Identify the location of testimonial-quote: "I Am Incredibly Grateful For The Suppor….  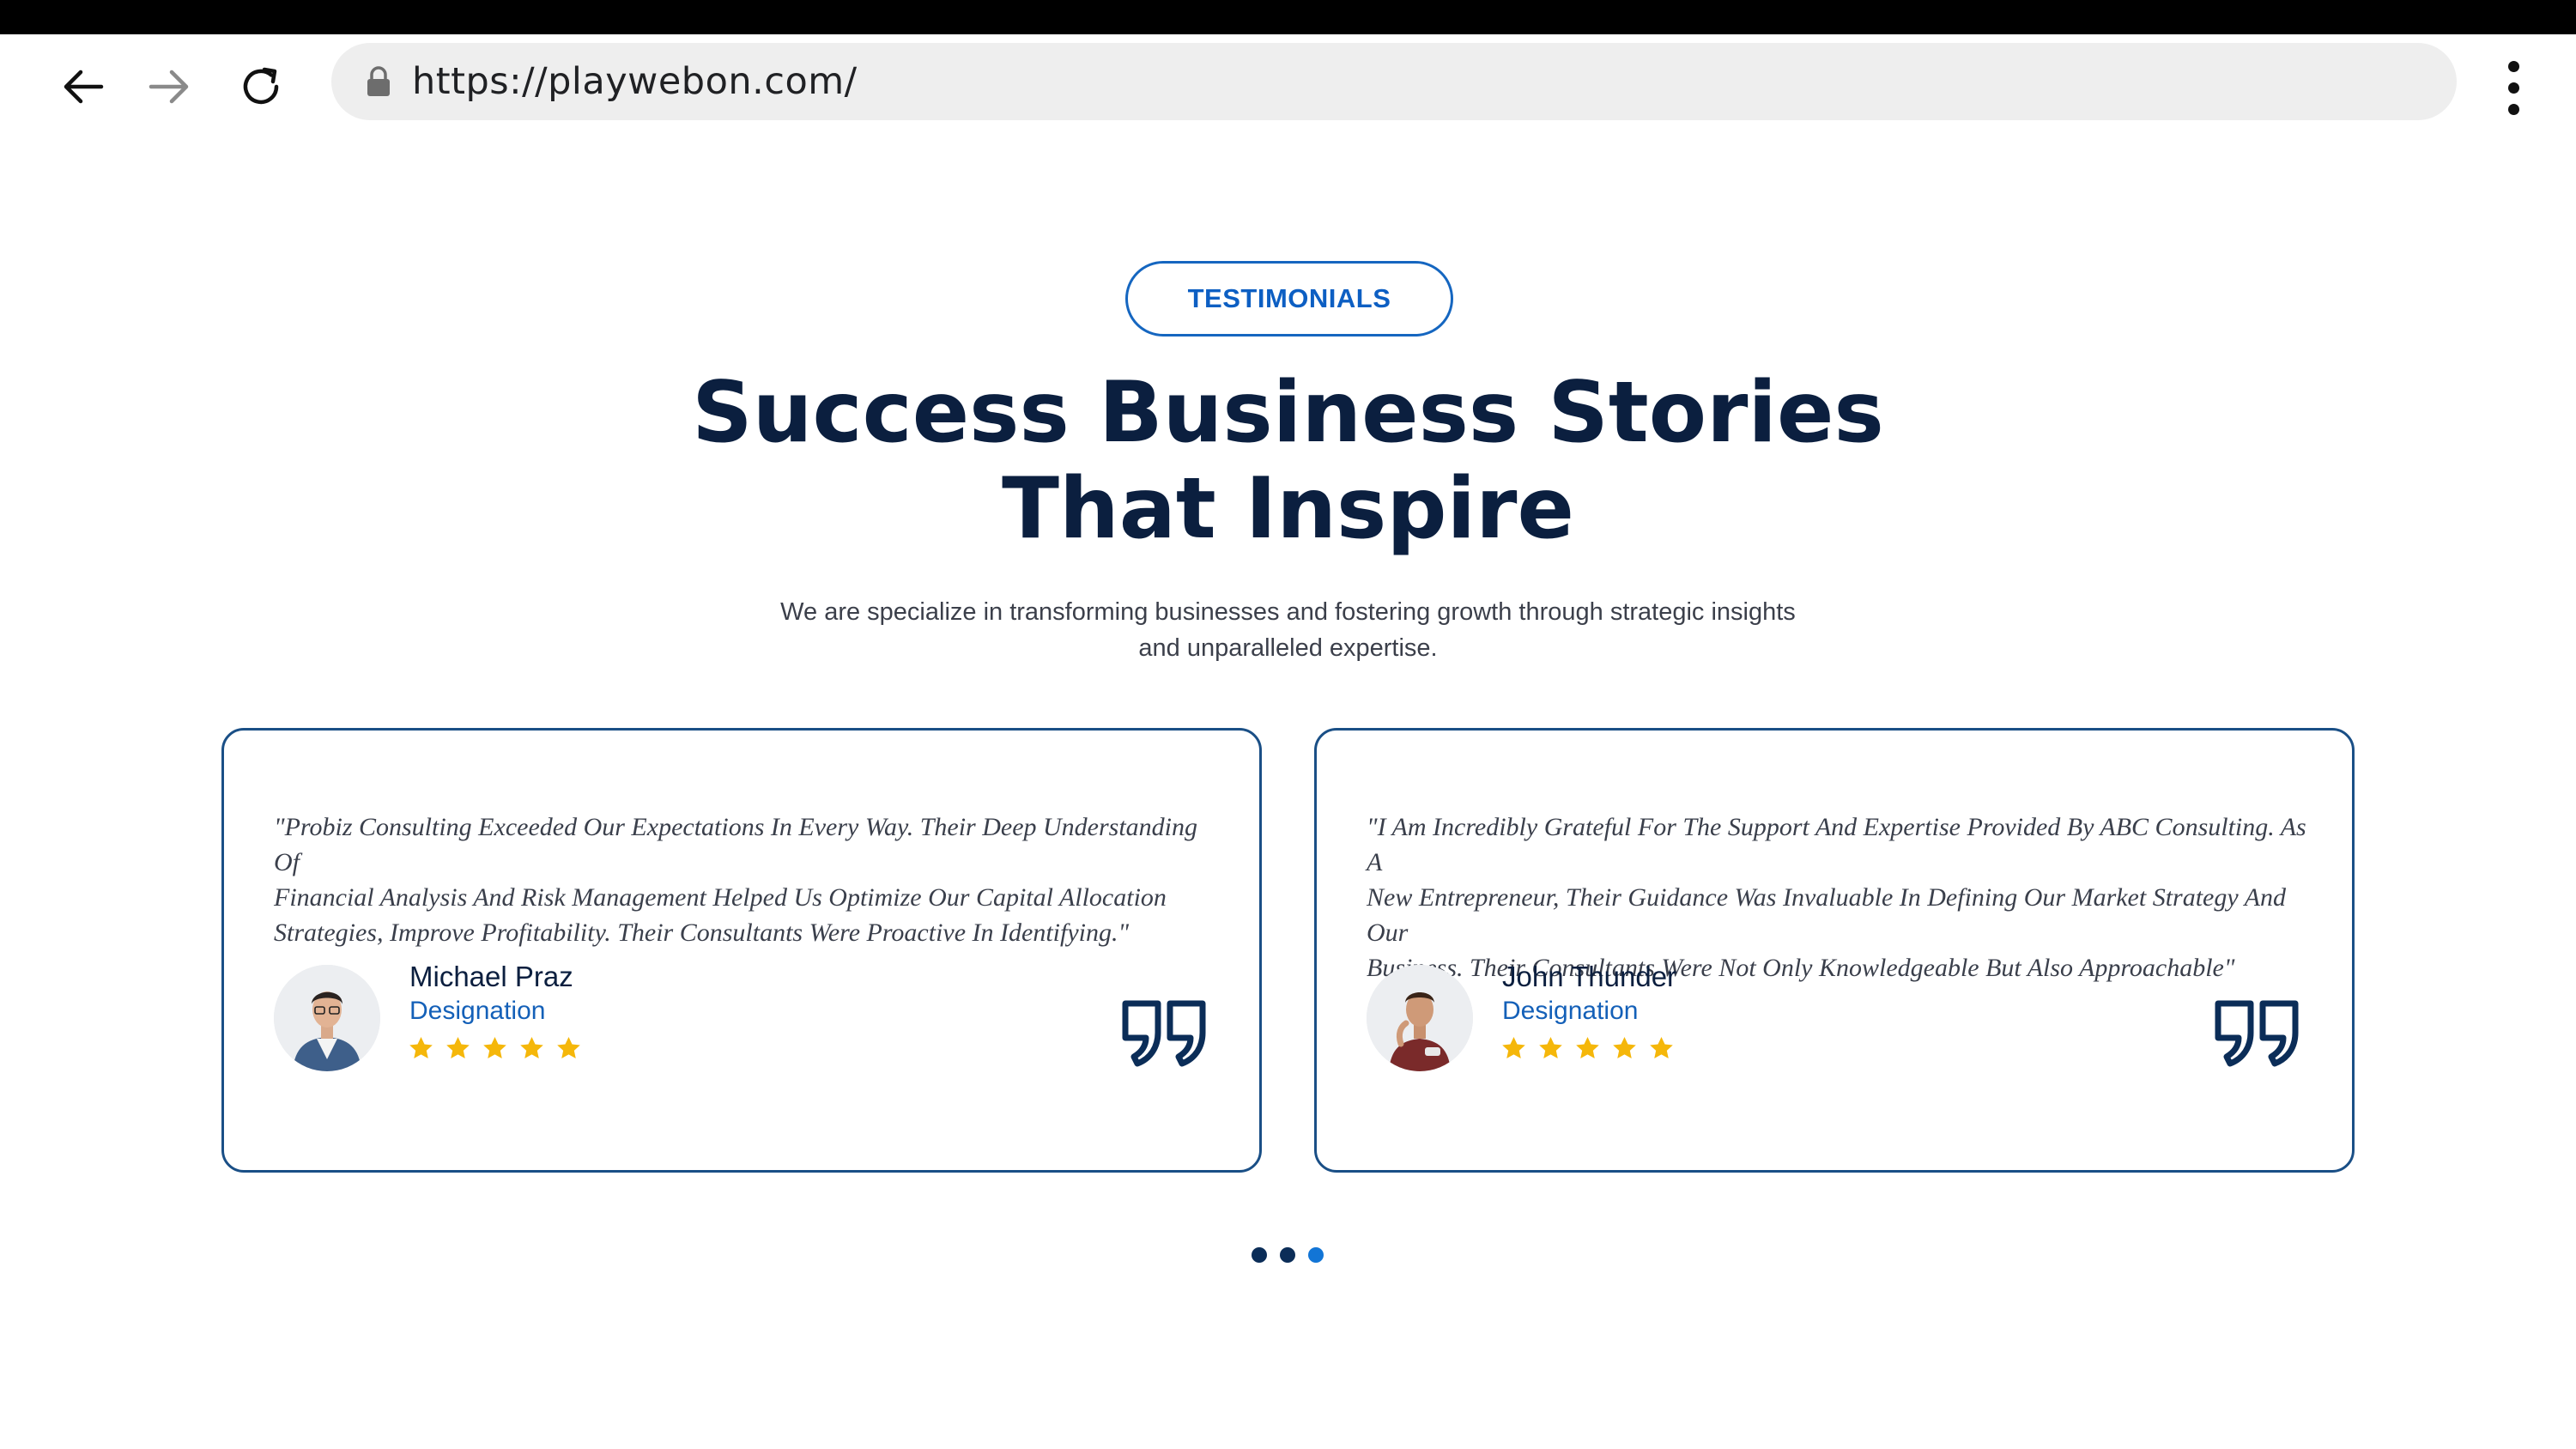
(1843, 897).